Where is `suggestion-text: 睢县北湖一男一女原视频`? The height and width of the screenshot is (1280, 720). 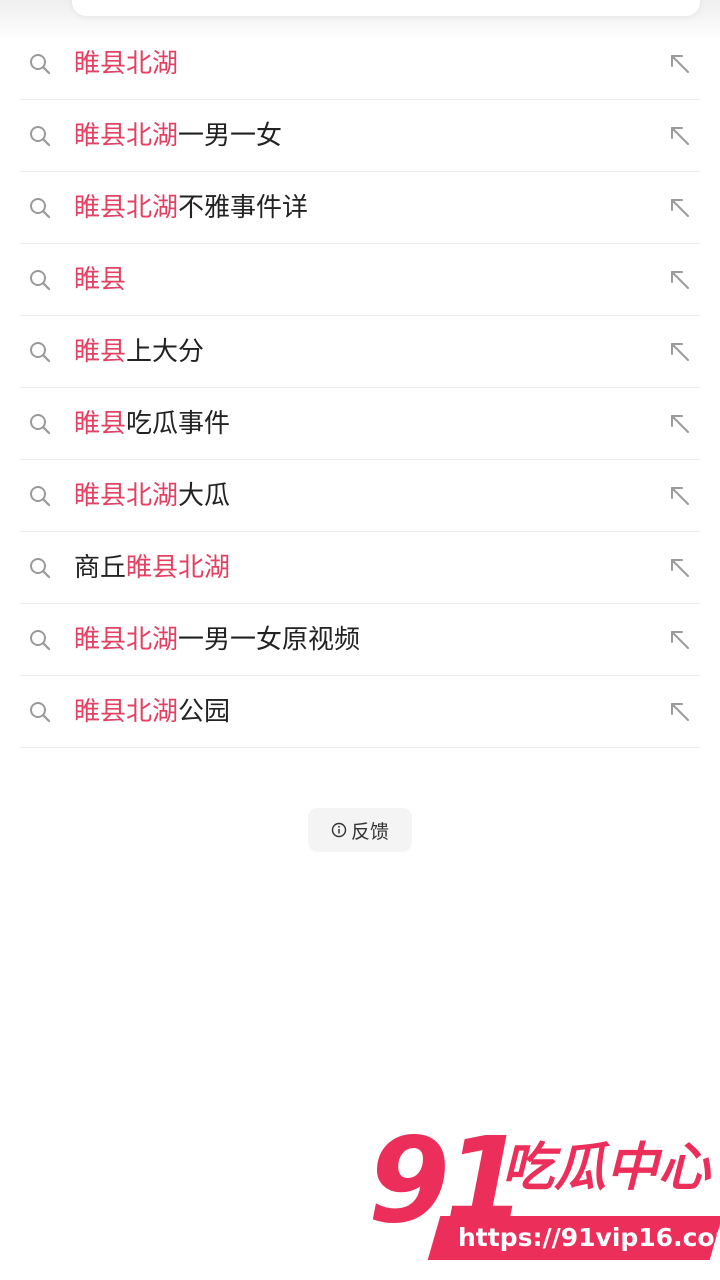 suggestion-text: 睢县北湖一男一女原视频 is located at coordinates (217, 640).